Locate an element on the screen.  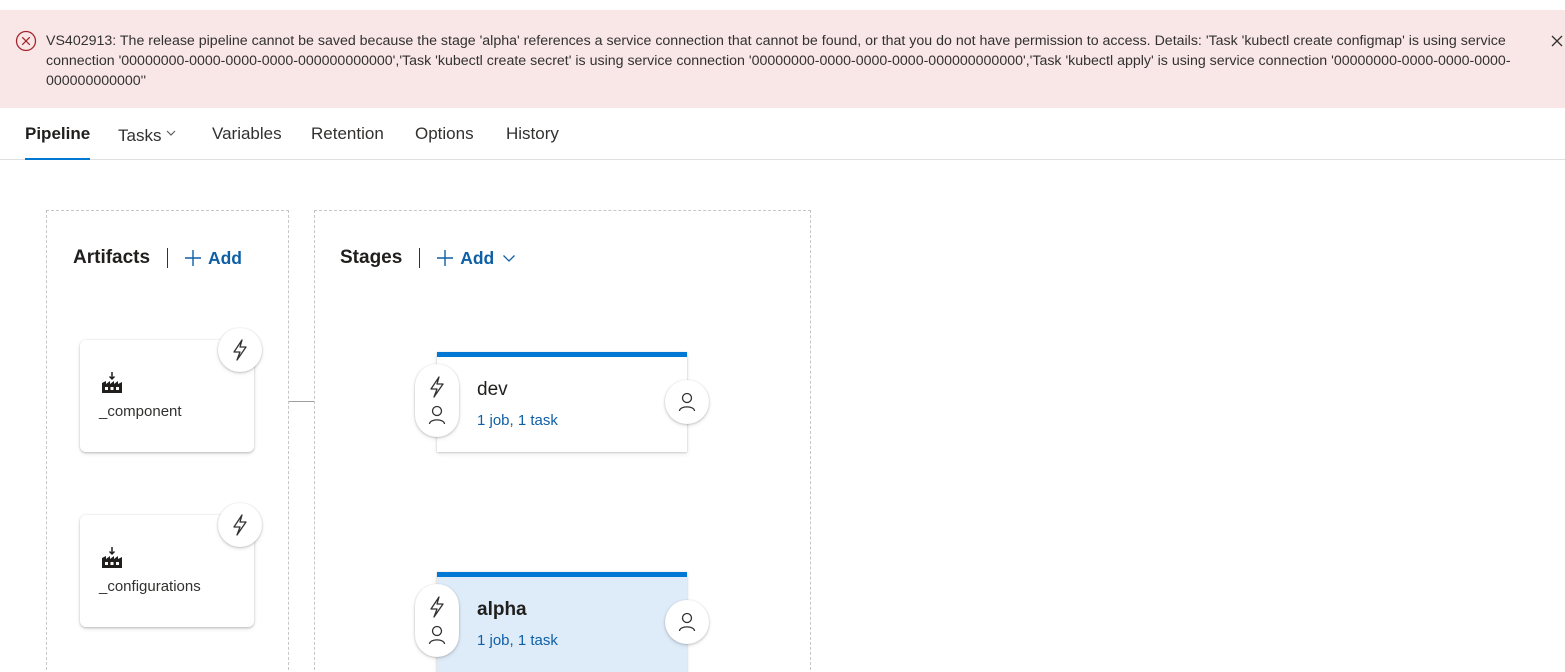
artifacts-header: Artifacts Add is located at coordinates (157, 260).